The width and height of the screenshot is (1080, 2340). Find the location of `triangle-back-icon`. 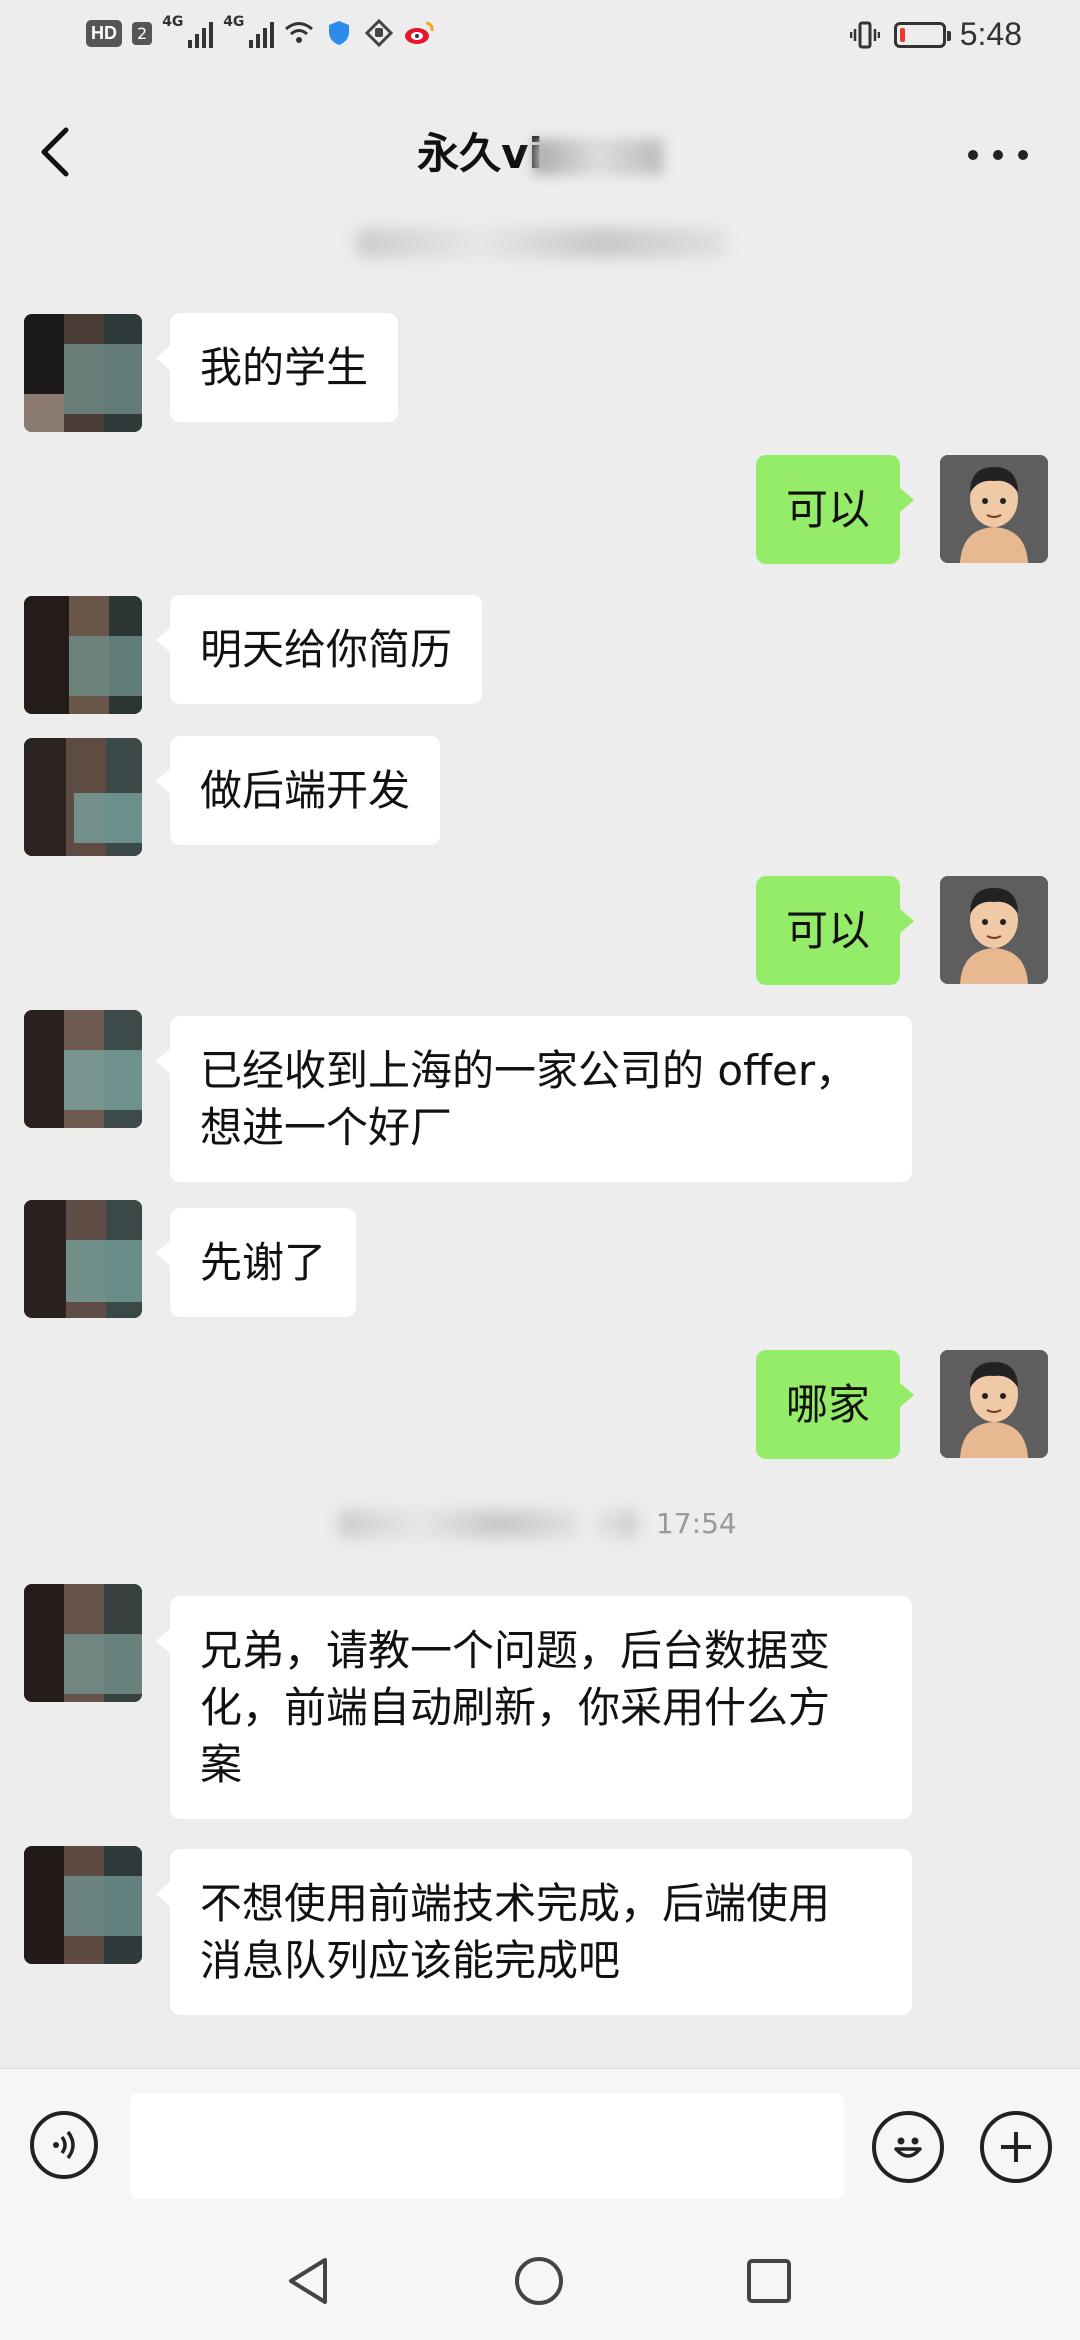

triangle-back-icon is located at coordinates (308, 2281).